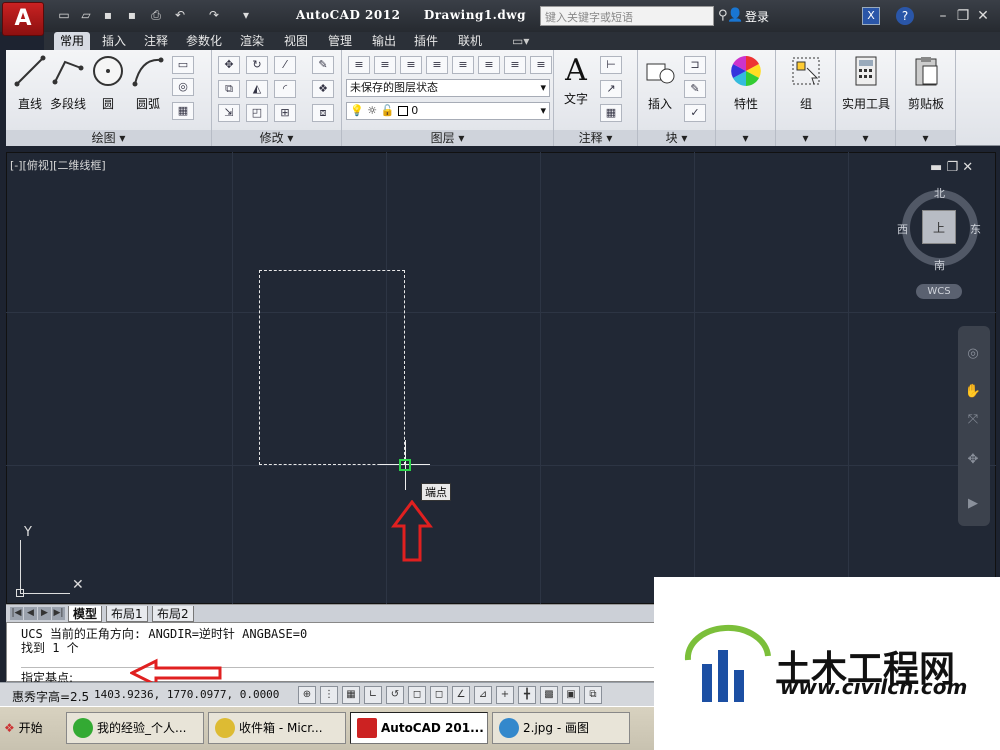 The width and height of the screenshot is (1000, 750). What do you see at coordinates (257, 89) in the screenshot?
I see `mirror-icon: ◭` at bounding box center [257, 89].